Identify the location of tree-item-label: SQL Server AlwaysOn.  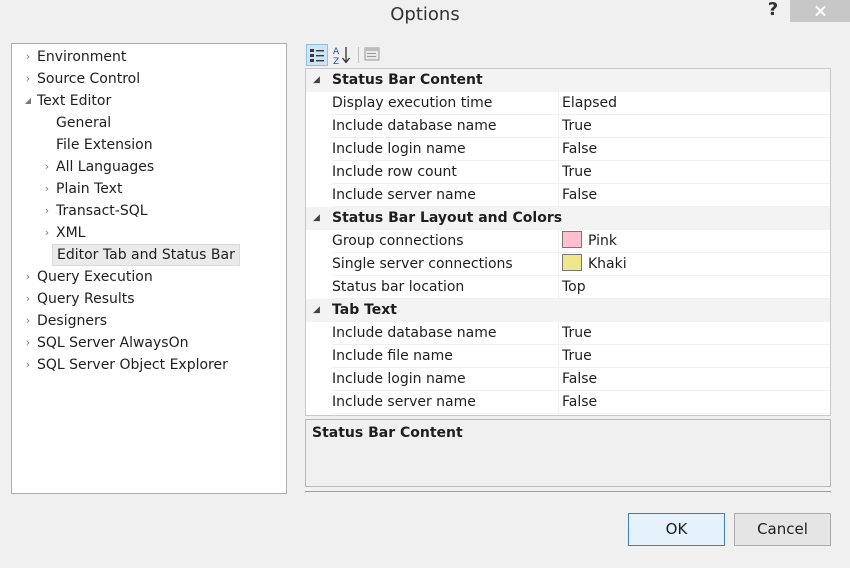
(113, 343).